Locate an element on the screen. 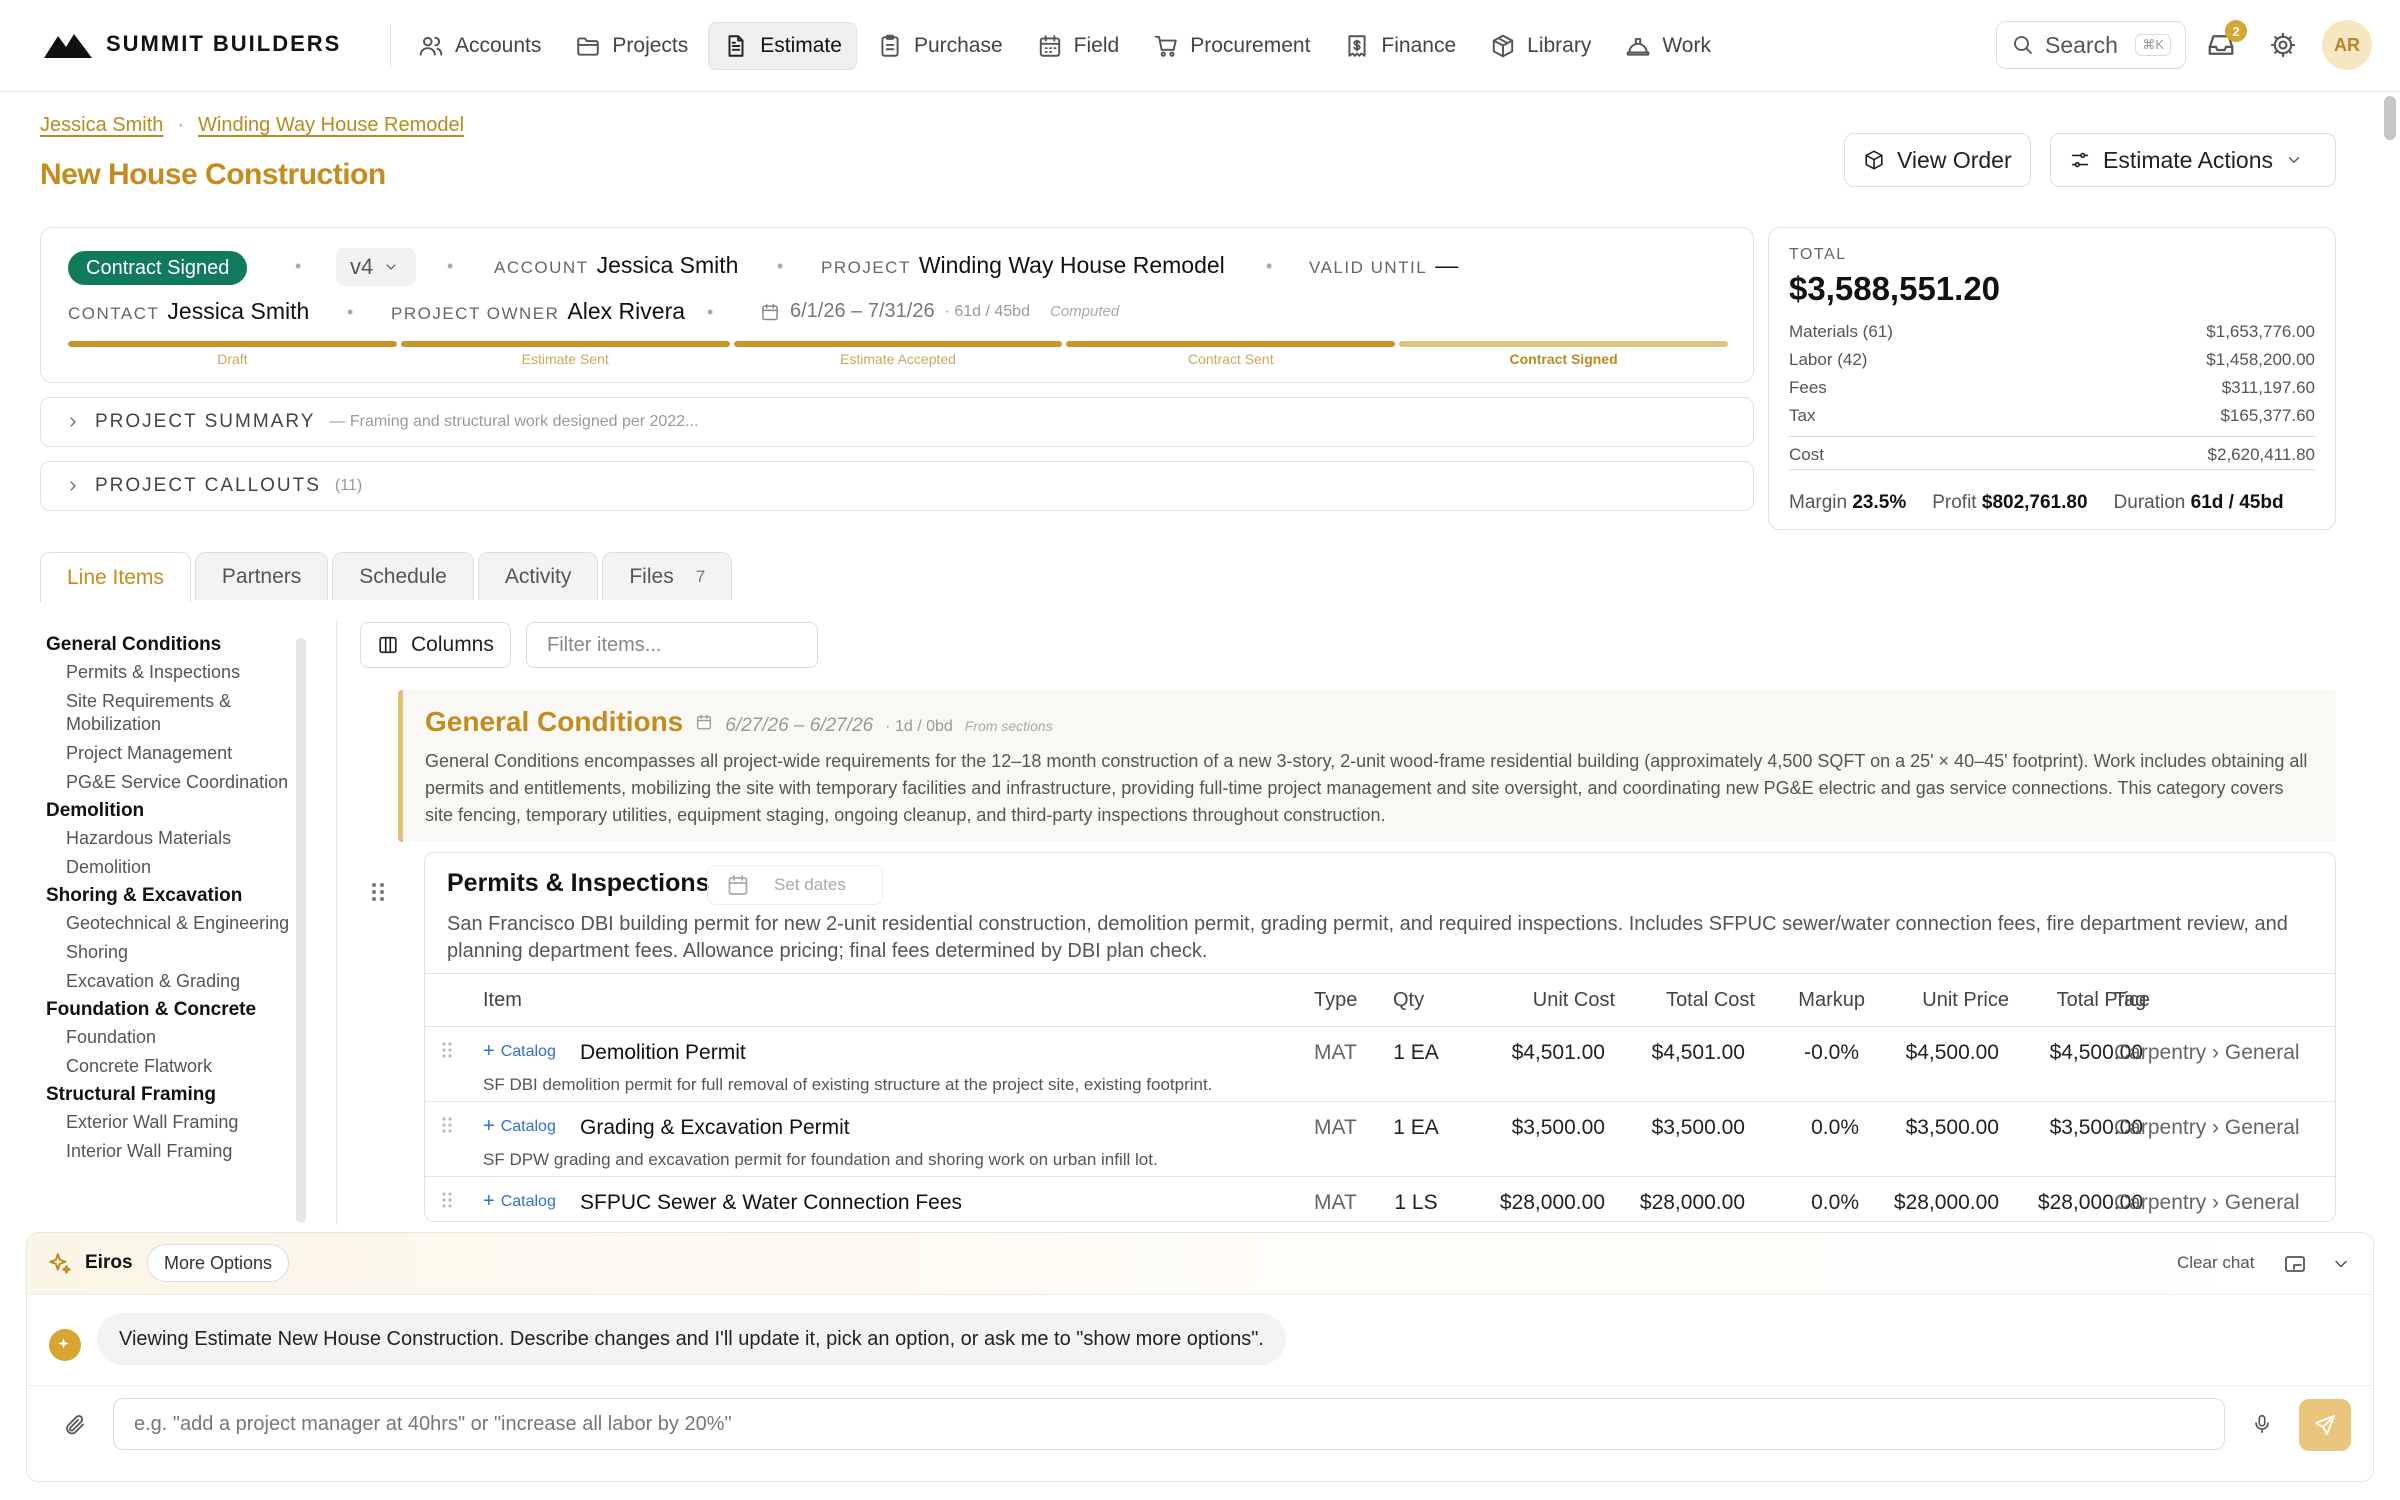 The image size is (2400, 1500). send-button is located at coordinates (2325, 1425).